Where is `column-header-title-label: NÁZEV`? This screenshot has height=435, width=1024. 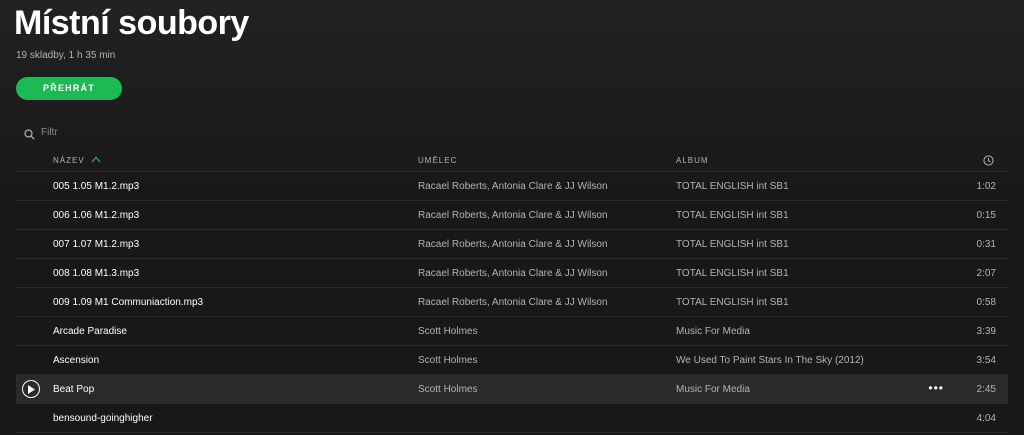 column-header-title-label: NÁZEV is located at coordinates (69, 160).